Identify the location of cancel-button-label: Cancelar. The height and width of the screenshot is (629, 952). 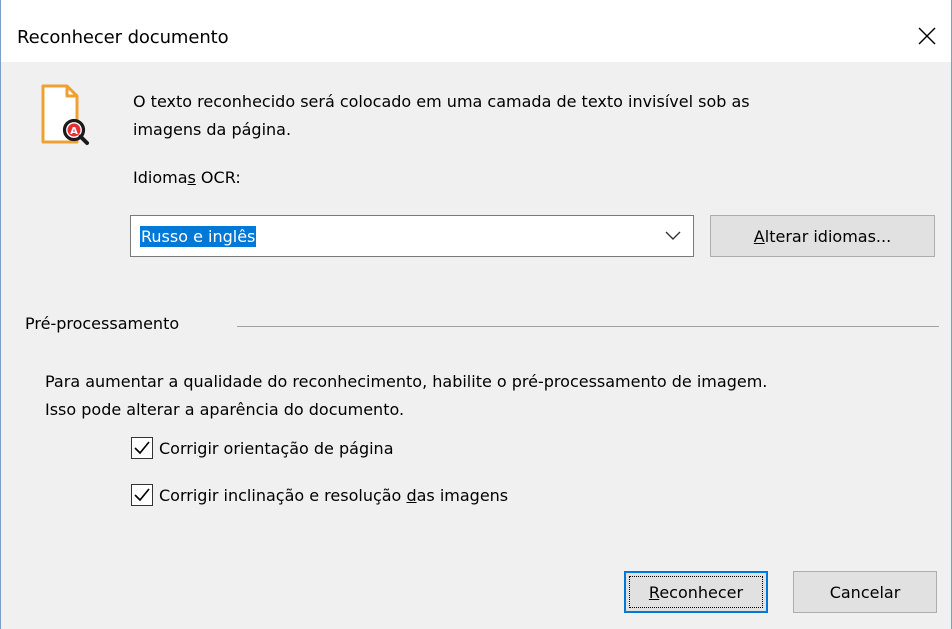
(865, 592).